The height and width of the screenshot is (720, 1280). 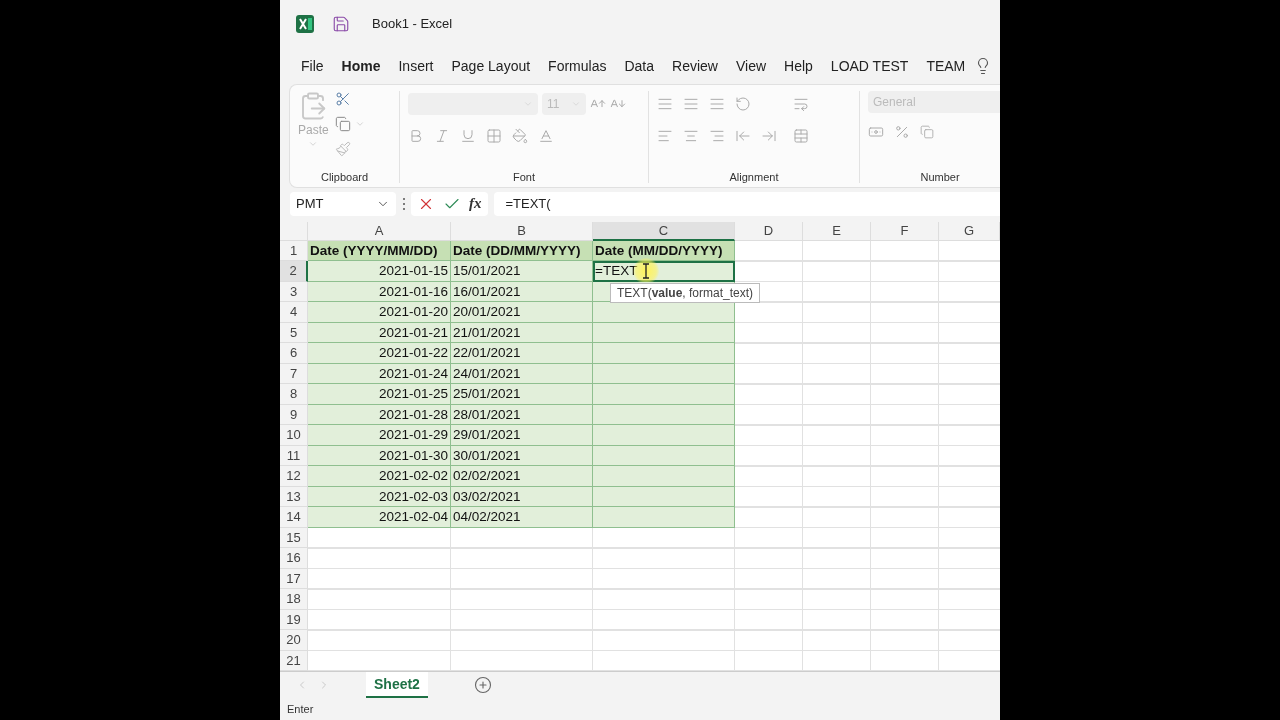 What do you see at coordinates (294, 497) in the screenshot?
I see `row-header: 13` at bounding box center [294, 497].